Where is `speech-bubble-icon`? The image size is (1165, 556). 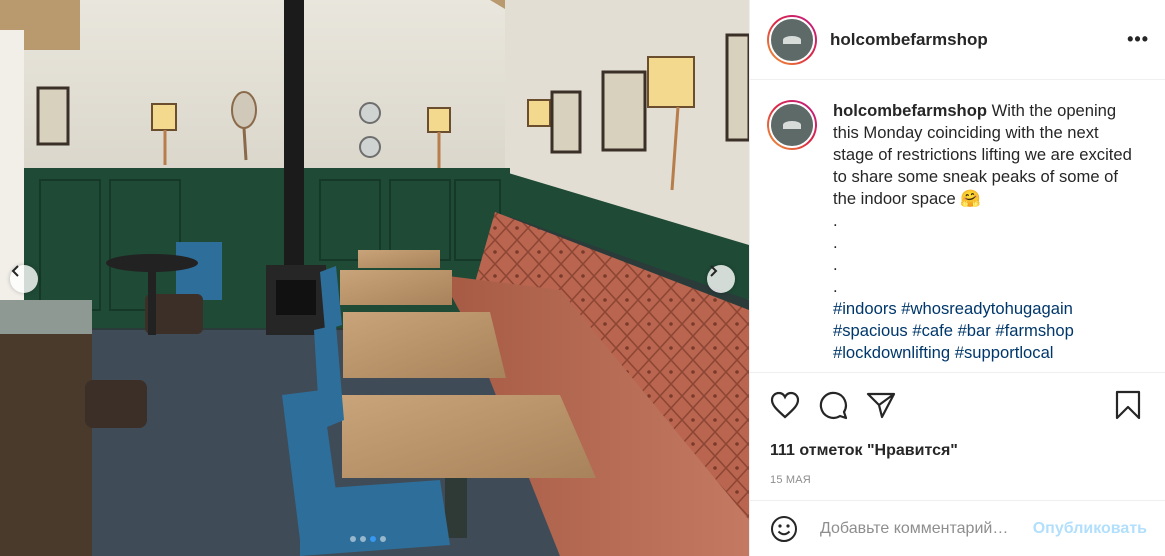 speech-bubble-icon is located at coordinates (833, 405).